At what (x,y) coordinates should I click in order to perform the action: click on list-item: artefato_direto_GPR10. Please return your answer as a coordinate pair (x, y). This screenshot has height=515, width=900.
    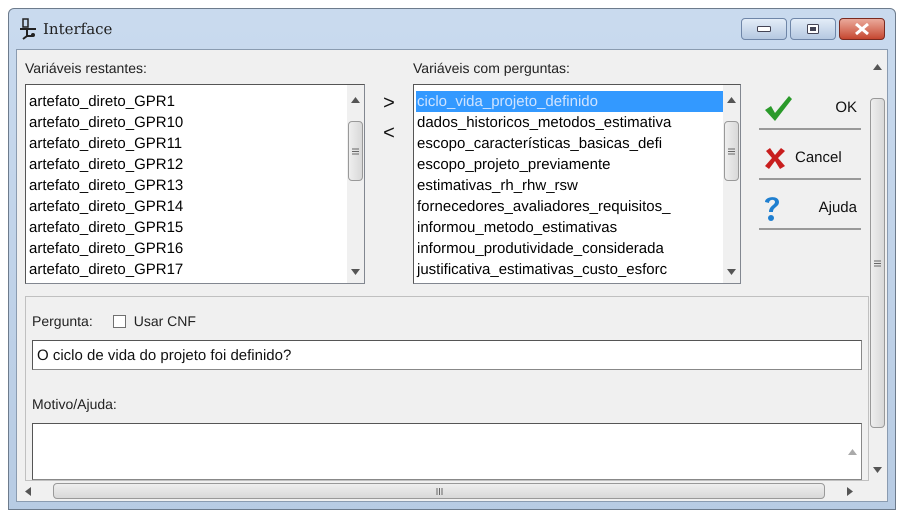
    Looking at the image, I should click on (187, 122).